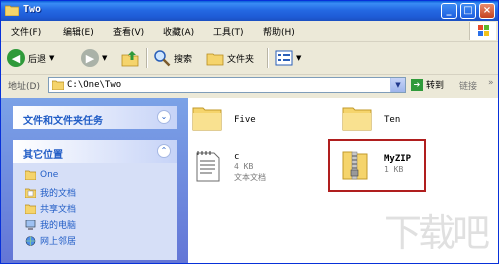  I want to click on place-link-my-documents: 我的文档, so click(50, 192).